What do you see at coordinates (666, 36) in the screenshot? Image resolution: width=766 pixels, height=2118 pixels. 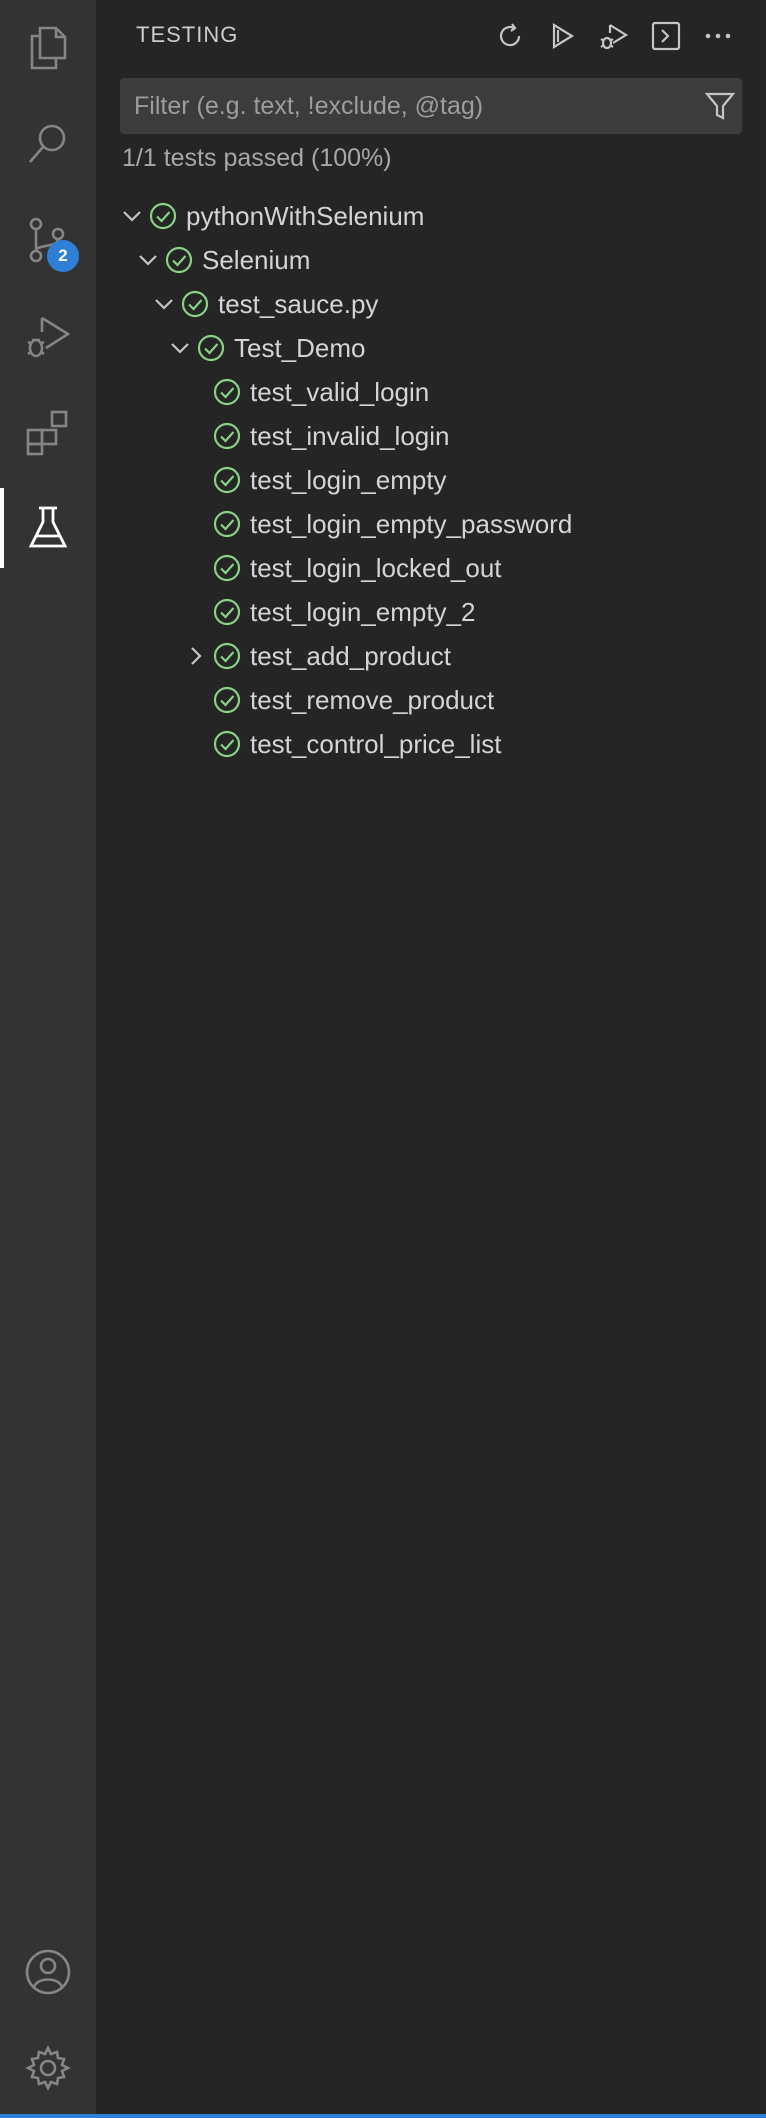 I see `terminal-icon` at bounding box center [666, 36].